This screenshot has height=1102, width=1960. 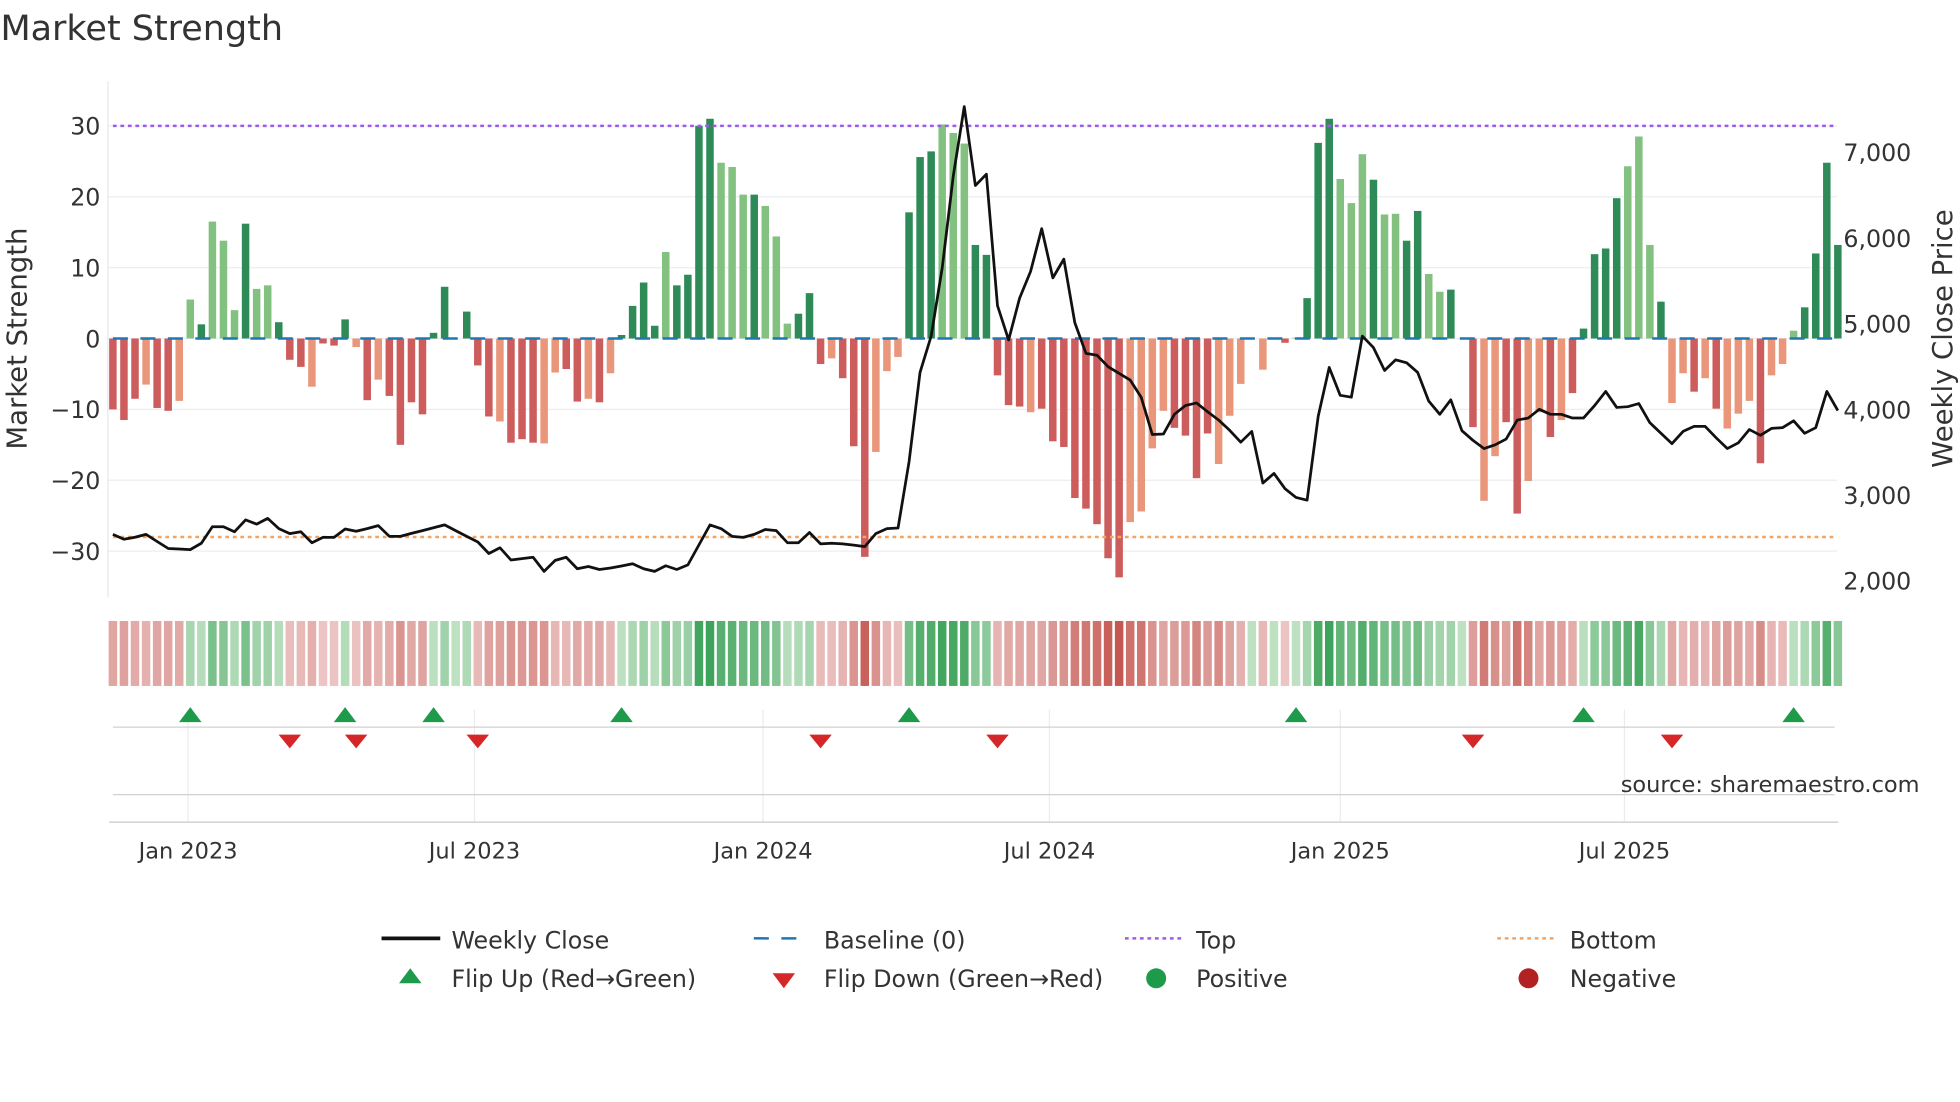 What do you see at coordinates (1623, 979) in the screenshot?
I see `legend-negative: Negative` at bounding box center [1623, 979].